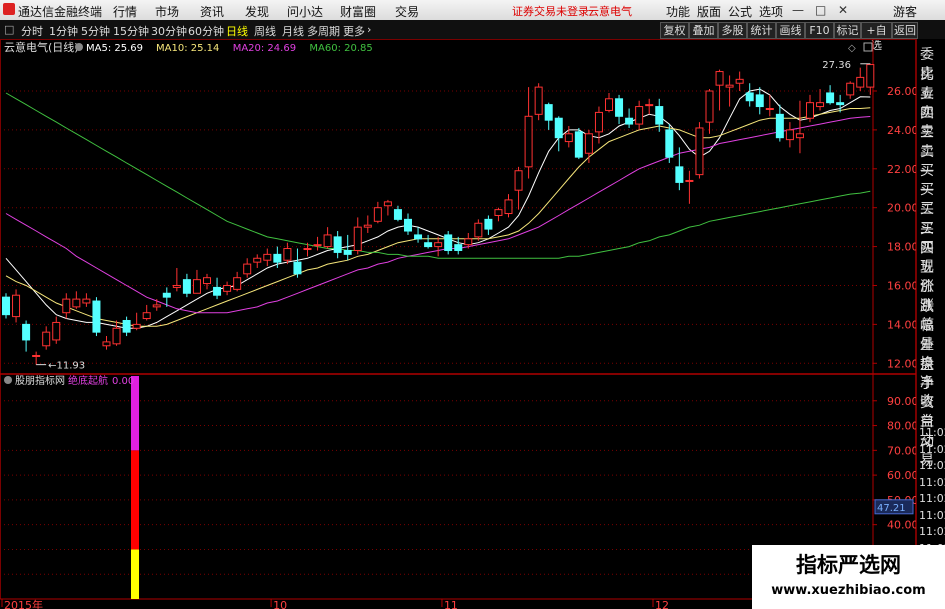  What do you see at coordinates (293, 31) in the screenshot?
I see `period-tab-monthly: 月线` at bounding box center [293, 31].